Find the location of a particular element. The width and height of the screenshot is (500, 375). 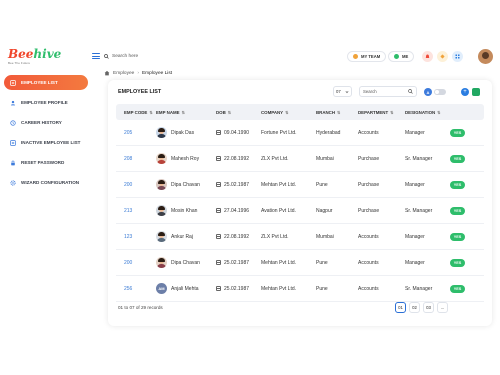

brand-logo: Beehive Bee The Future is located at coordinates (38, 58).